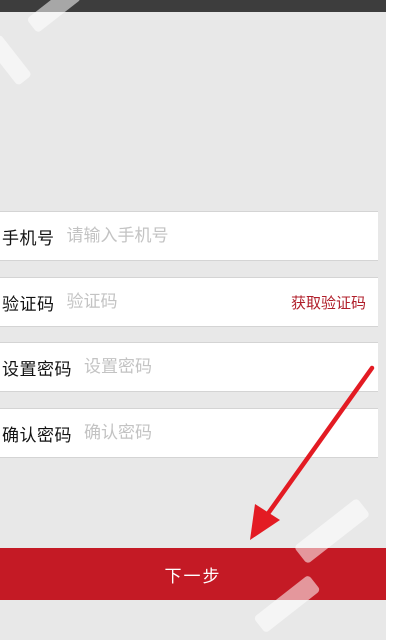 This screenshot has width=393, height=640. I want to click on phone-row: 手机号, so click(189, 236).